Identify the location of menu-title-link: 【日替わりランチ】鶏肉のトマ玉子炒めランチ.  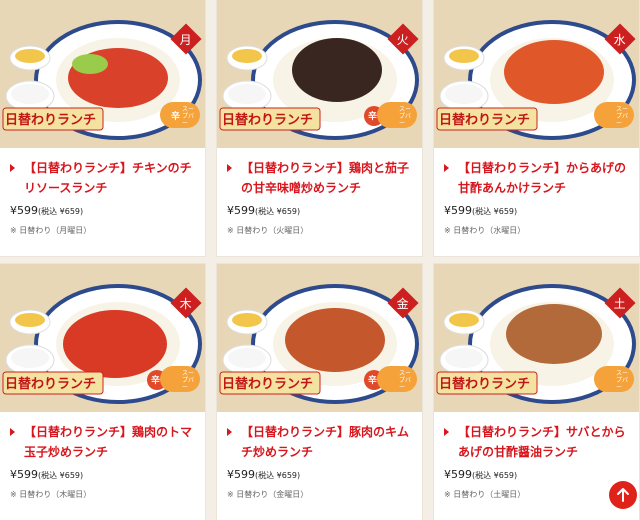
(102, 442).